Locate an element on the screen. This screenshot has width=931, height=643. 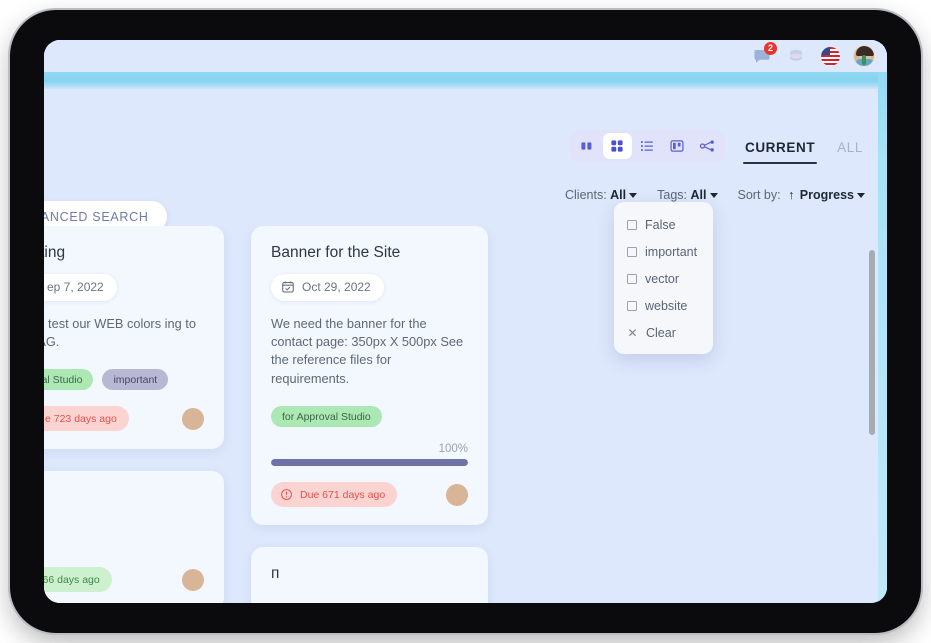
filter-tags: Tags: All is located at coordinates (687, 195).